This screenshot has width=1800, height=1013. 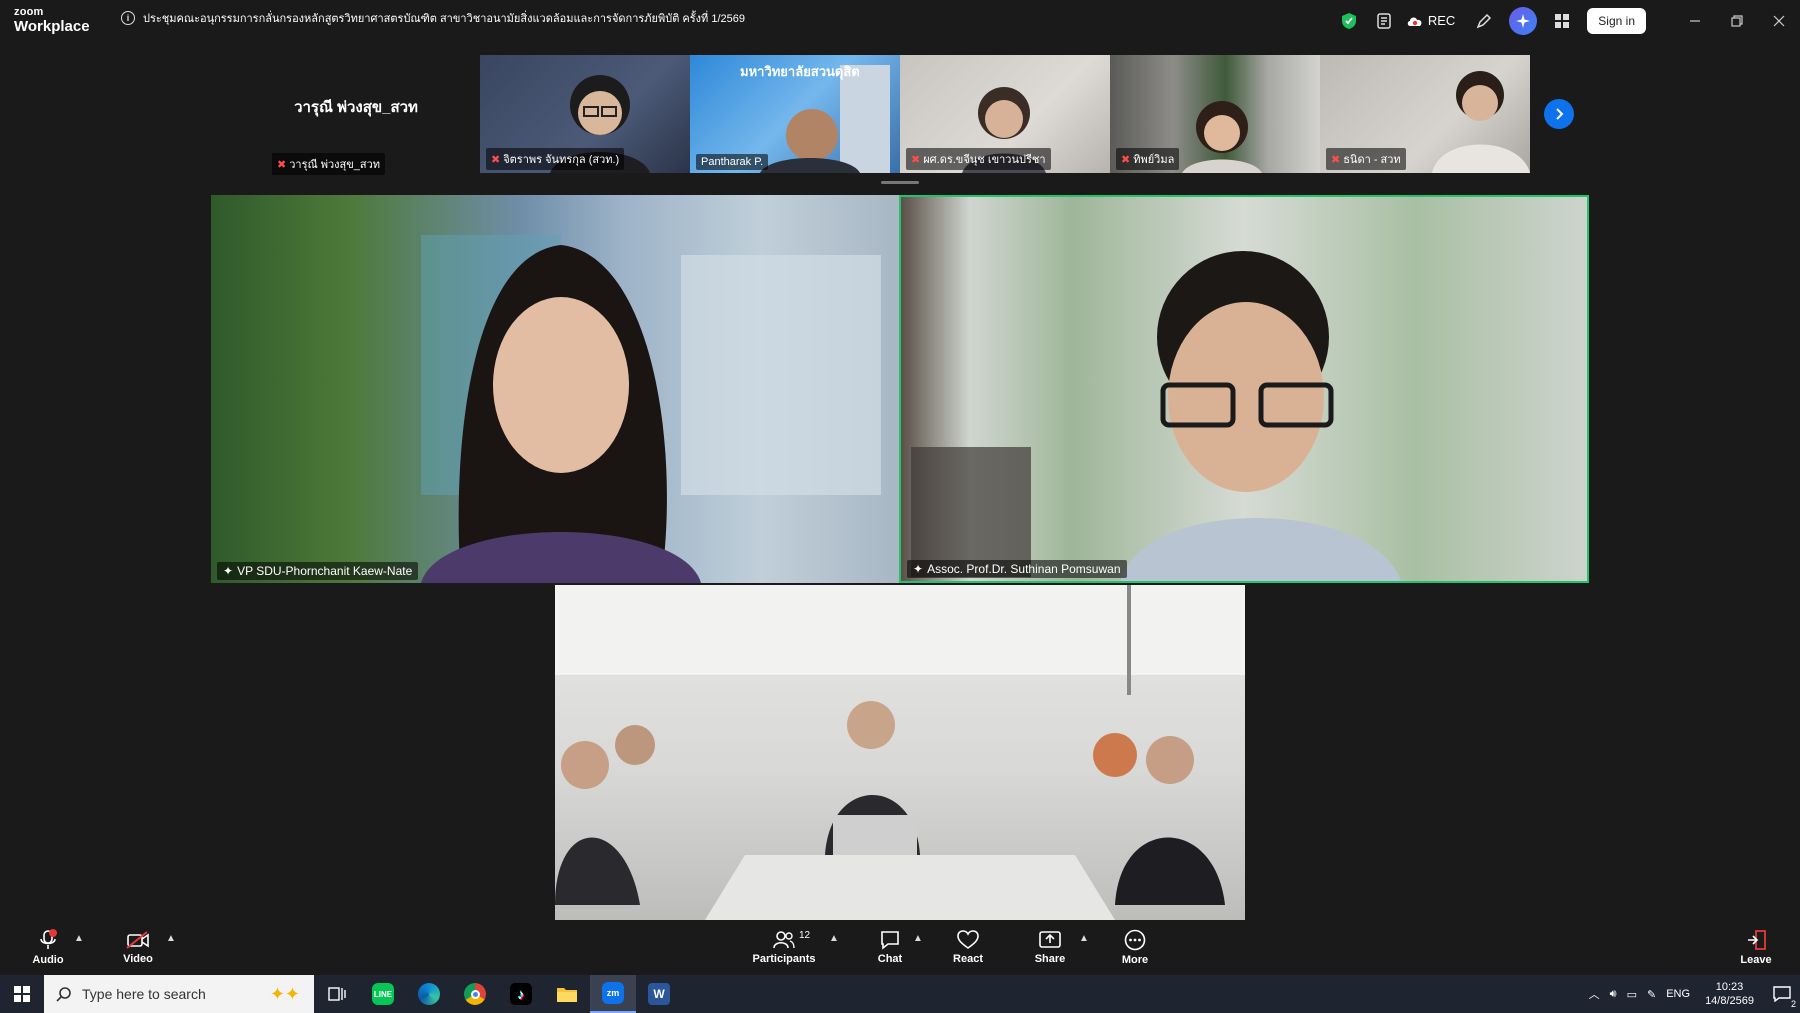 I want to click on leave-button: Leave, so click(x=1756, y=947).